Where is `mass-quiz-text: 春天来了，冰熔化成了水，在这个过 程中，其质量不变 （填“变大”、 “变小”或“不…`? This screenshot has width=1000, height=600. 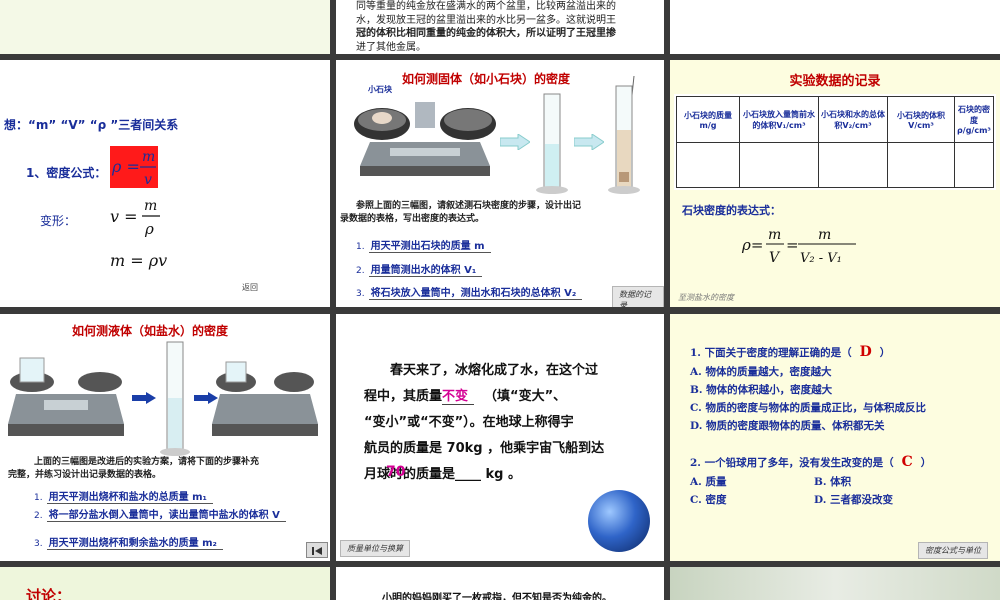 mass-quiz-text: 春天来了，冰熔化成了水，在这个过 程中，其质量不变 （填“变大”、 “变小”或“不… is located at coordinates (484, 422).